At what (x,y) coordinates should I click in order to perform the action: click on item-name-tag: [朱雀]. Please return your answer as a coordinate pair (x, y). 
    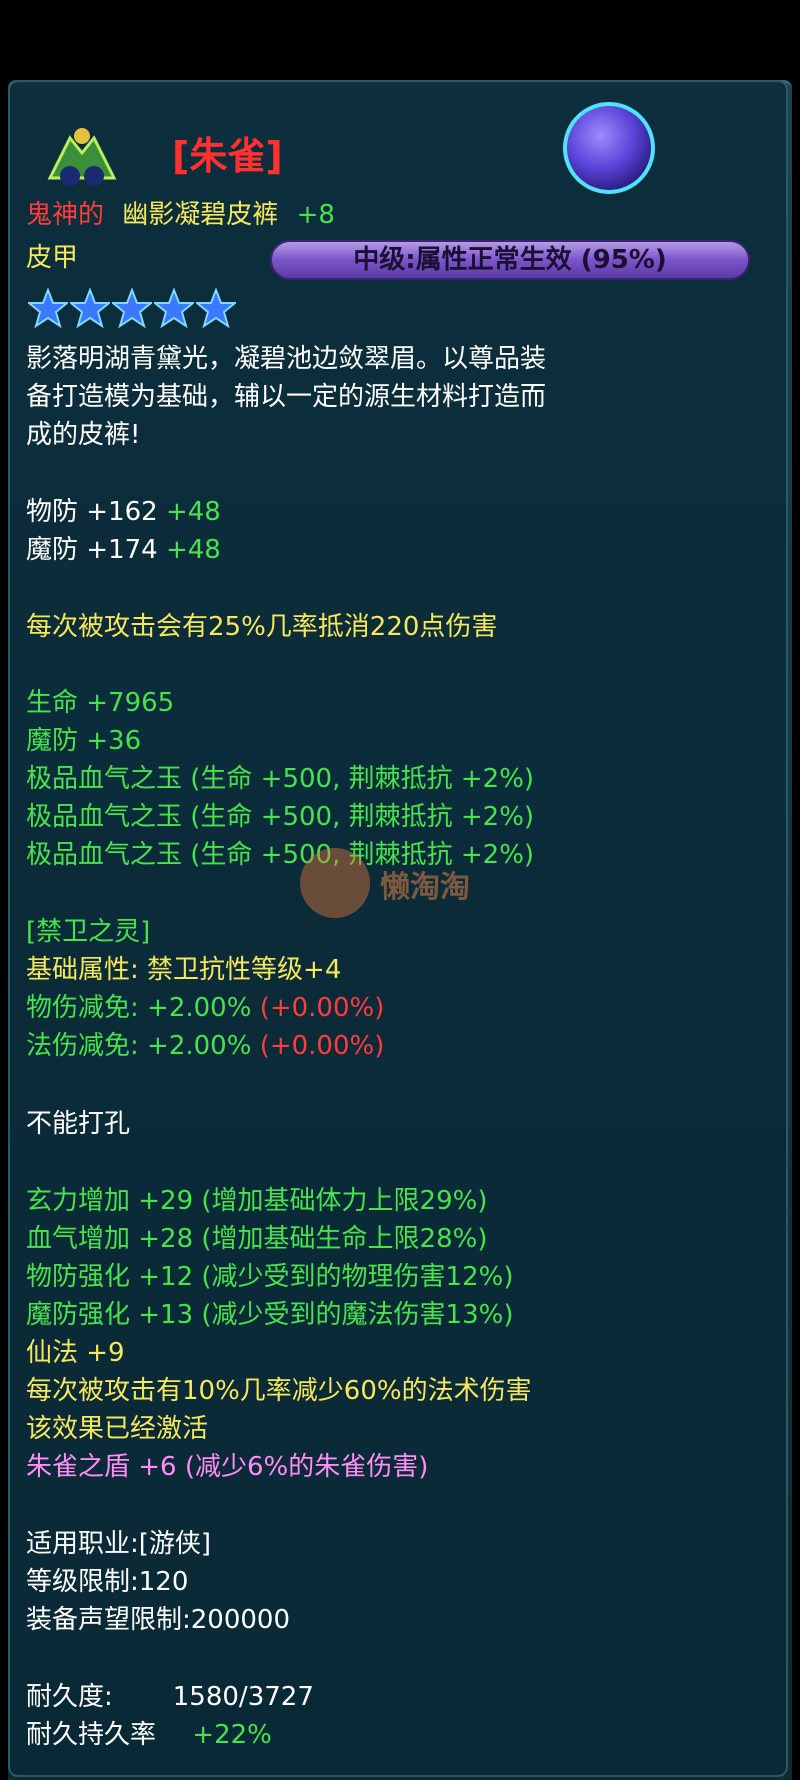
    Looking at the image, I should click on (227, 156).